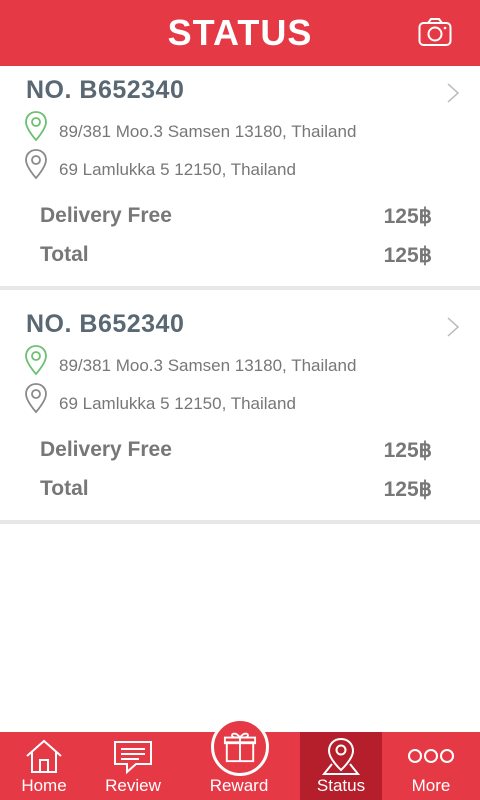  I want to click on camera-icon, so click(435, 32).